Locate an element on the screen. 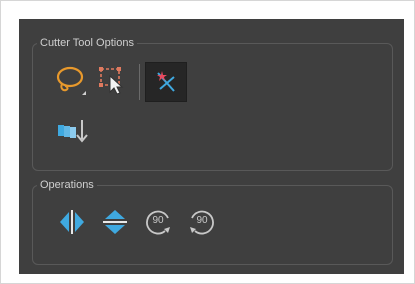 The height and width of the screenshot is (284, 415). flip-horizontal-button is located at coordinates (72, 222).